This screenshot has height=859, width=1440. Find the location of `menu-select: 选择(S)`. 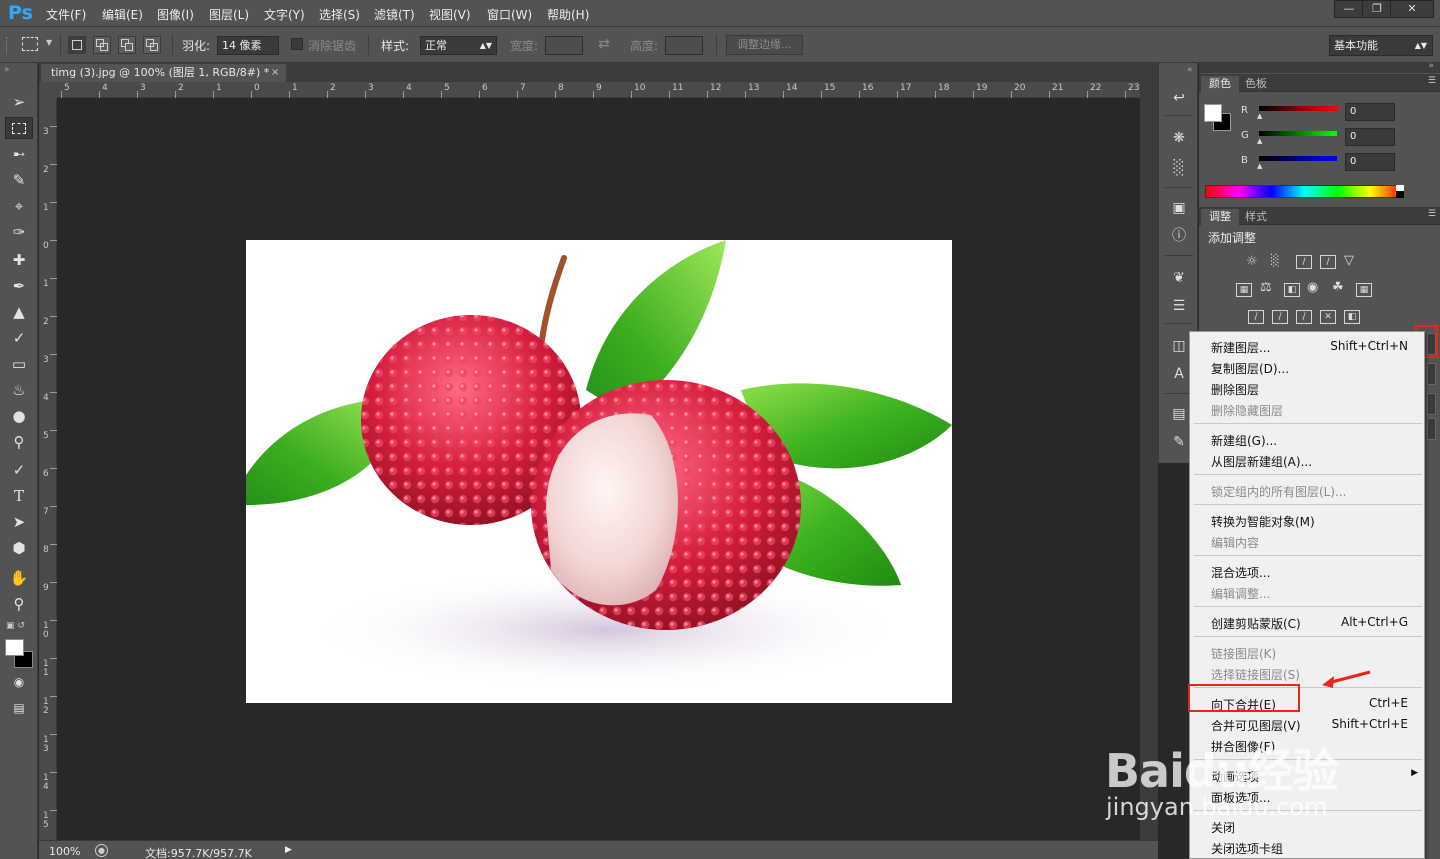

menu-select: 选择(S) is located at coordinates (339, 14).